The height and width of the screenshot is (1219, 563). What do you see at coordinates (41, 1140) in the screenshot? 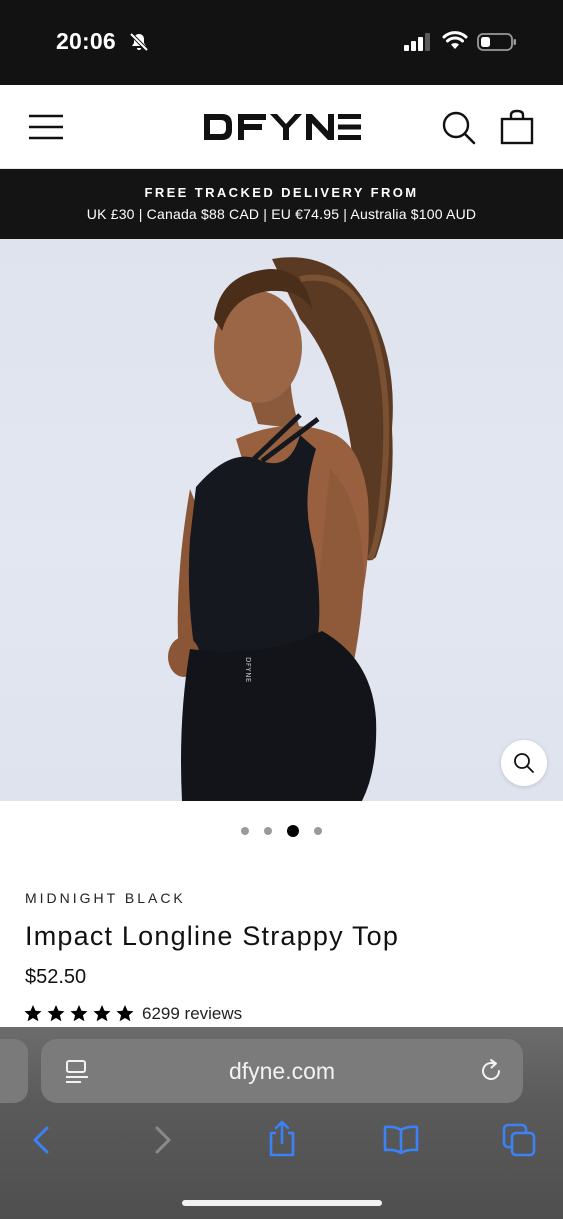
I see `back-icon` at bounding box center [41, 1140].